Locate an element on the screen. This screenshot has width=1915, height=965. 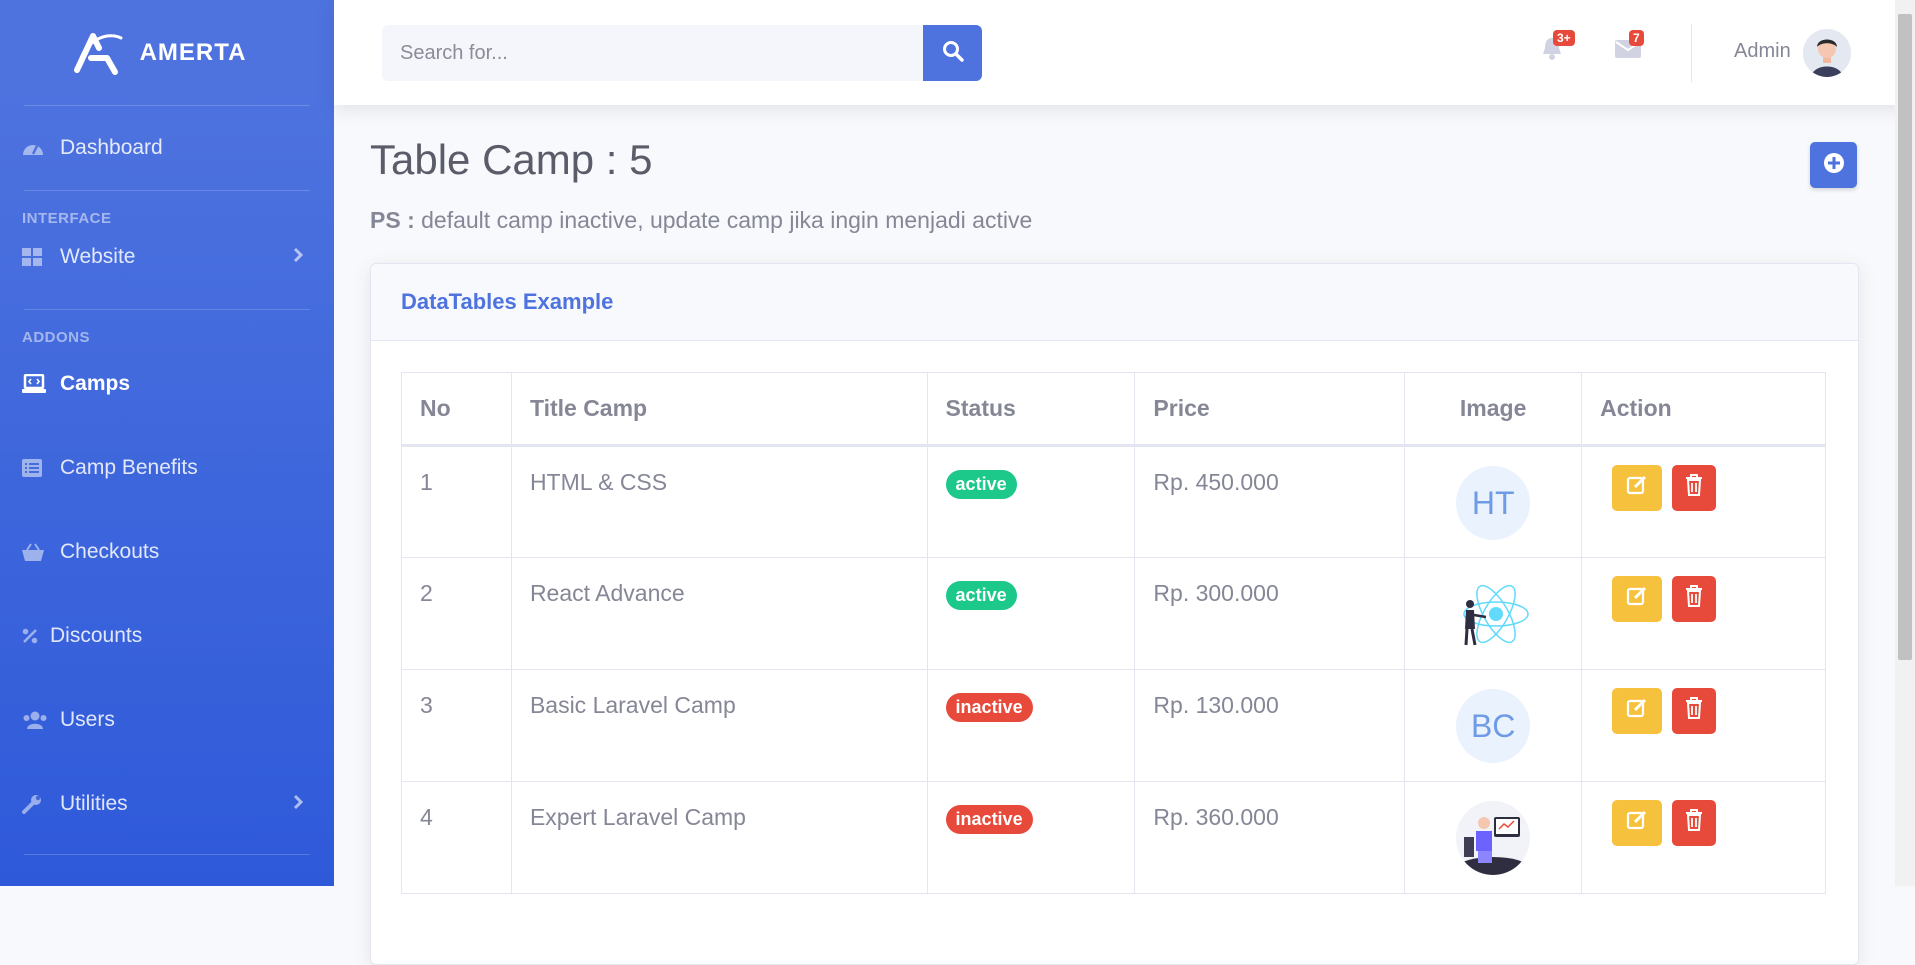
user-name: Admin is located at coordinates (1762, 51).